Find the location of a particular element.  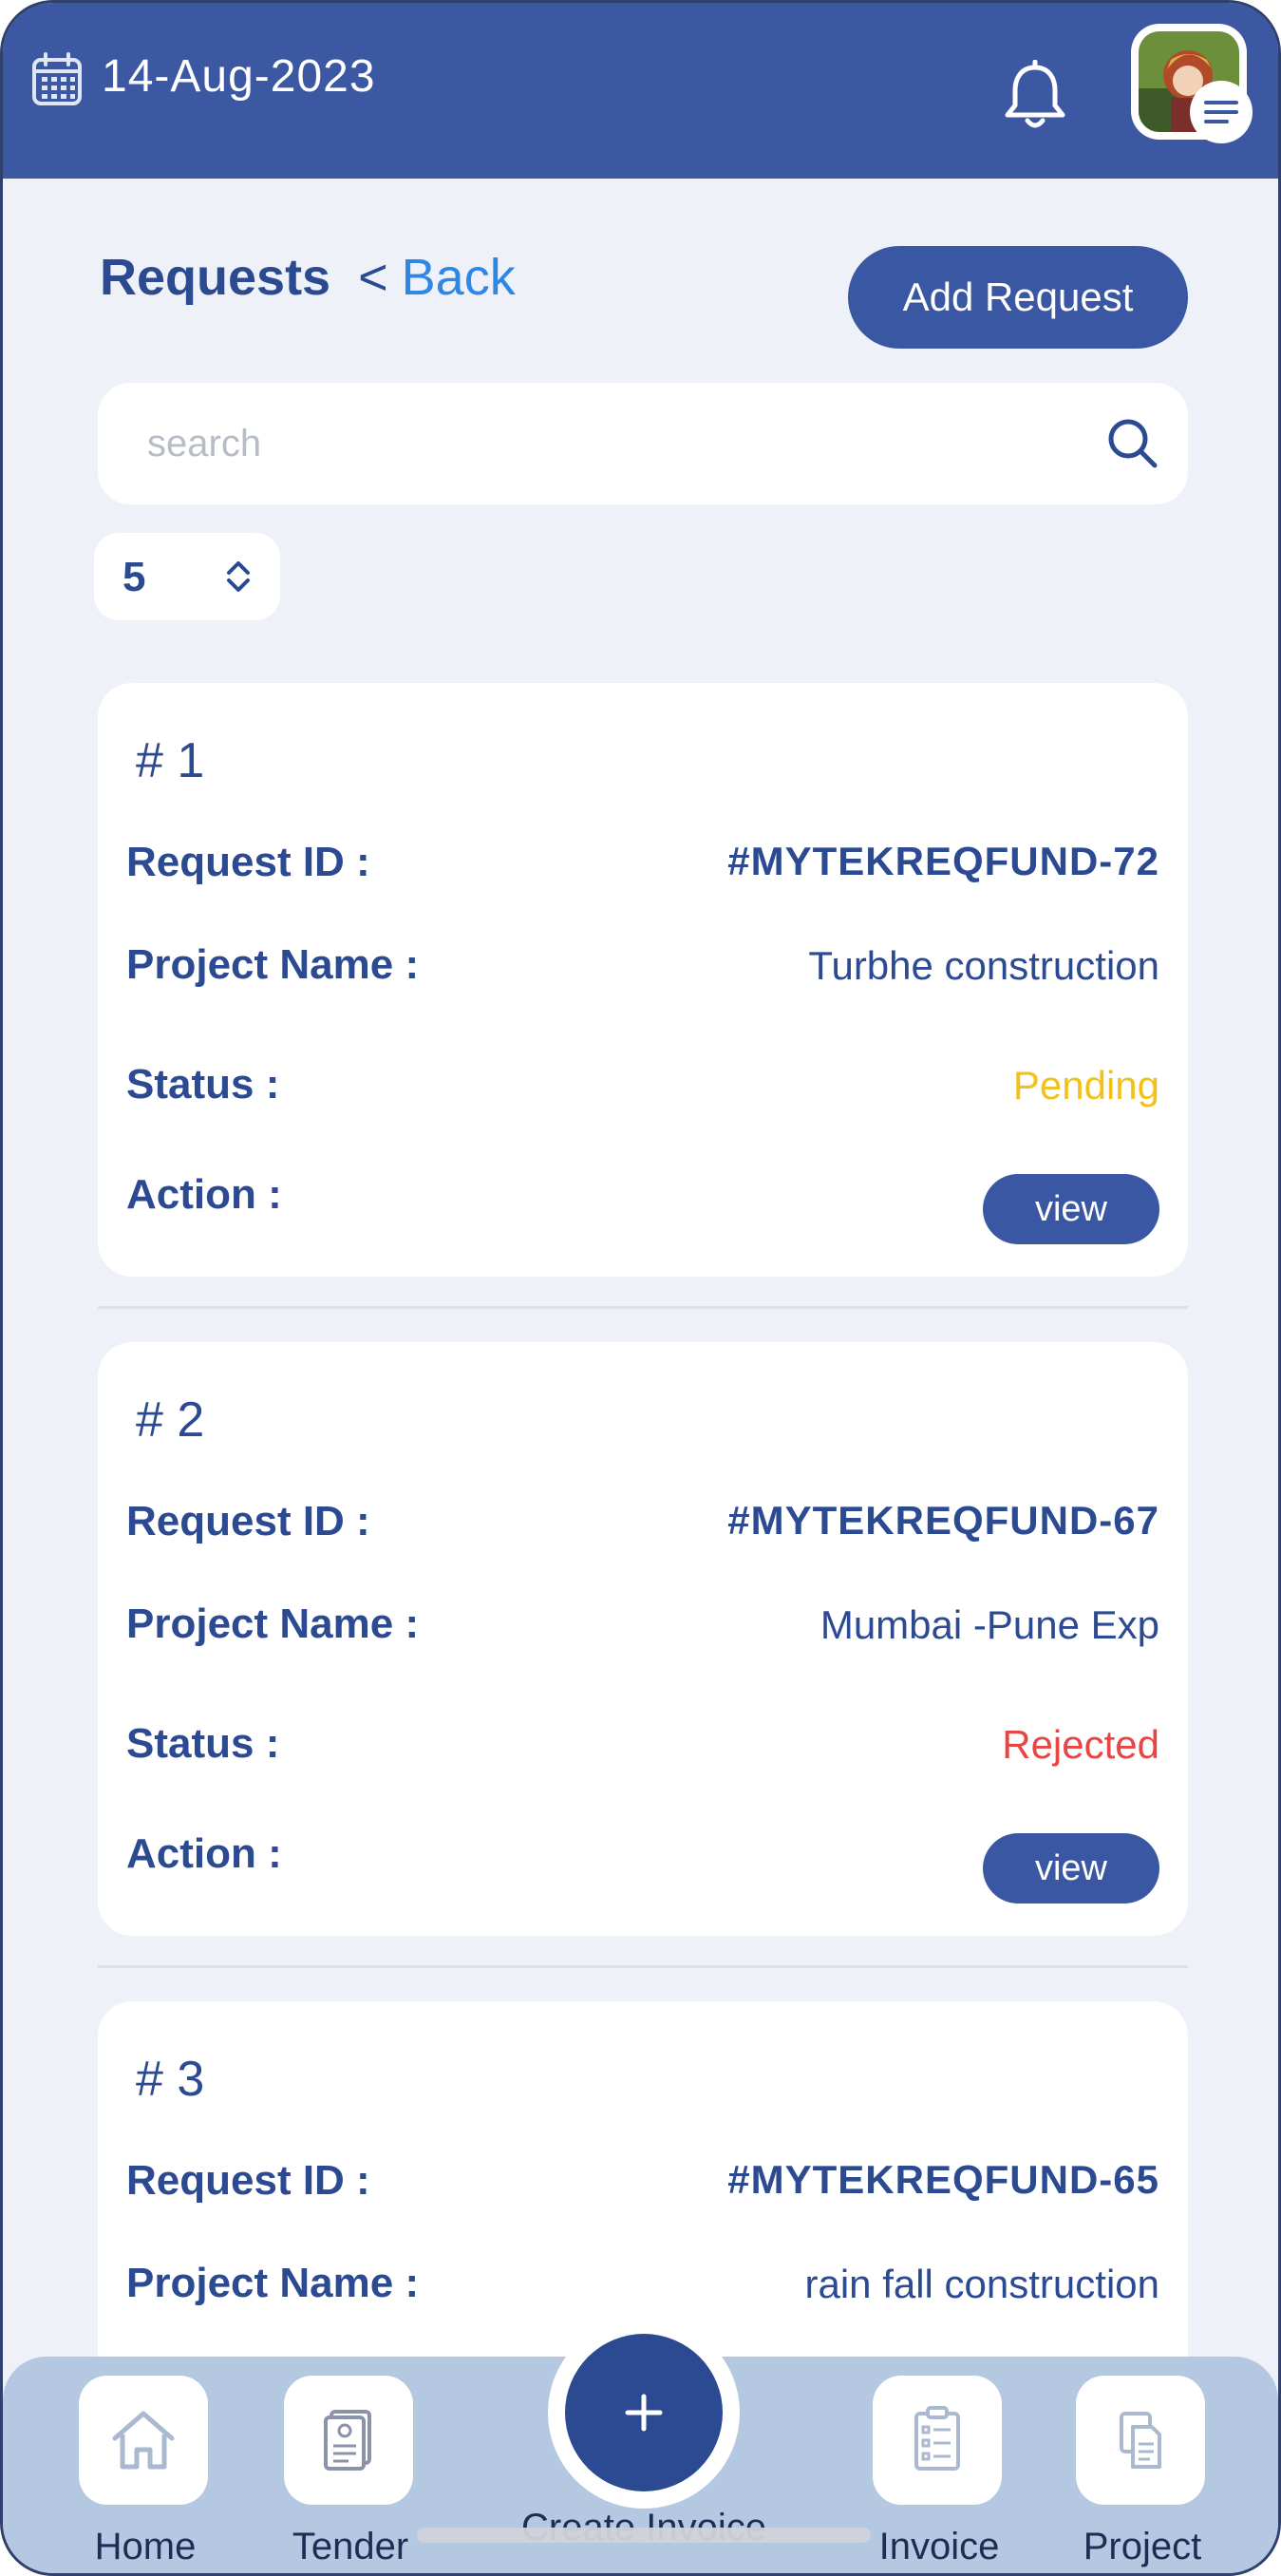

nav-label: Home is located at coordinates (145, 2546).